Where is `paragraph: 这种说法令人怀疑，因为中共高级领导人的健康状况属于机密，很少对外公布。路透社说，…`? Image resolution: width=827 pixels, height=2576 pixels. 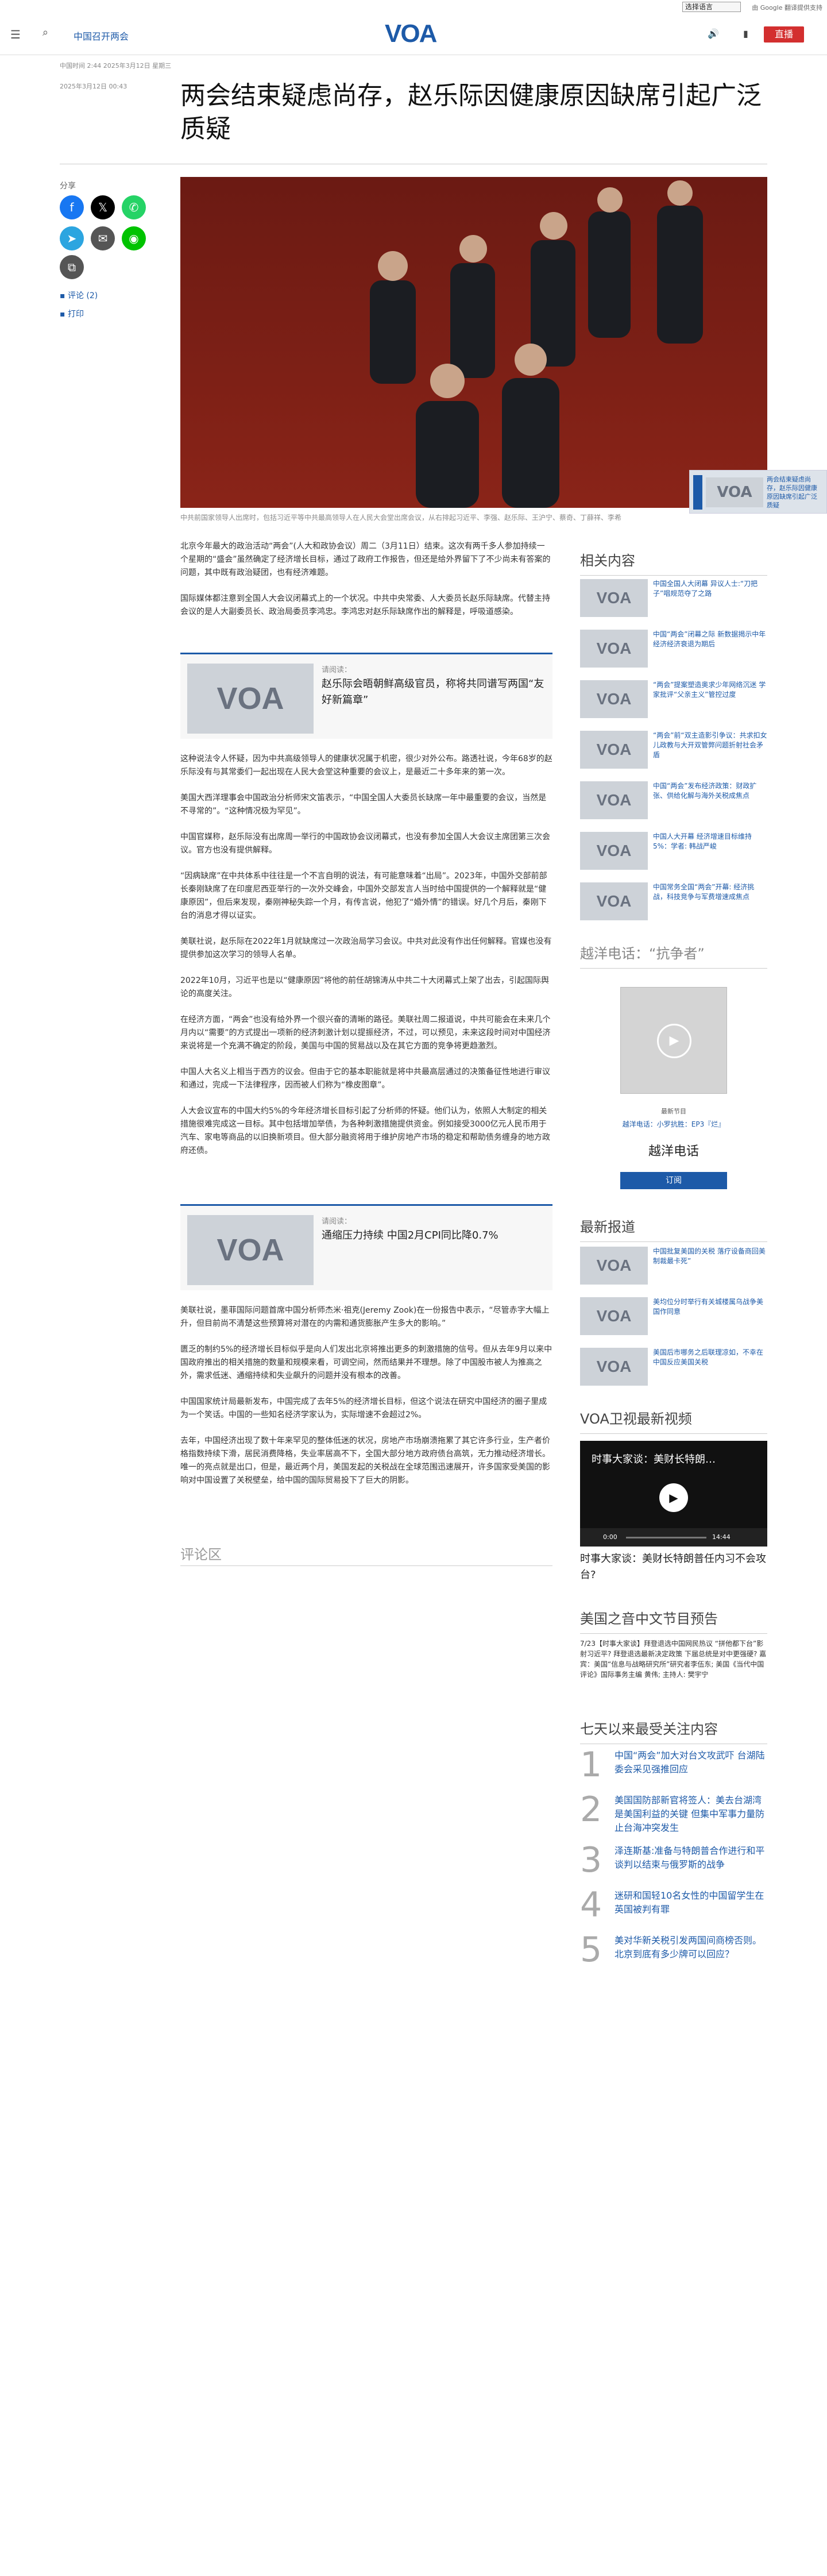 paragraph: 这种说法令人怀疑，因为中共高级领导人的健康状况属于机密，很少对外公布。路透社说，… is located at coordinates (366, 765).